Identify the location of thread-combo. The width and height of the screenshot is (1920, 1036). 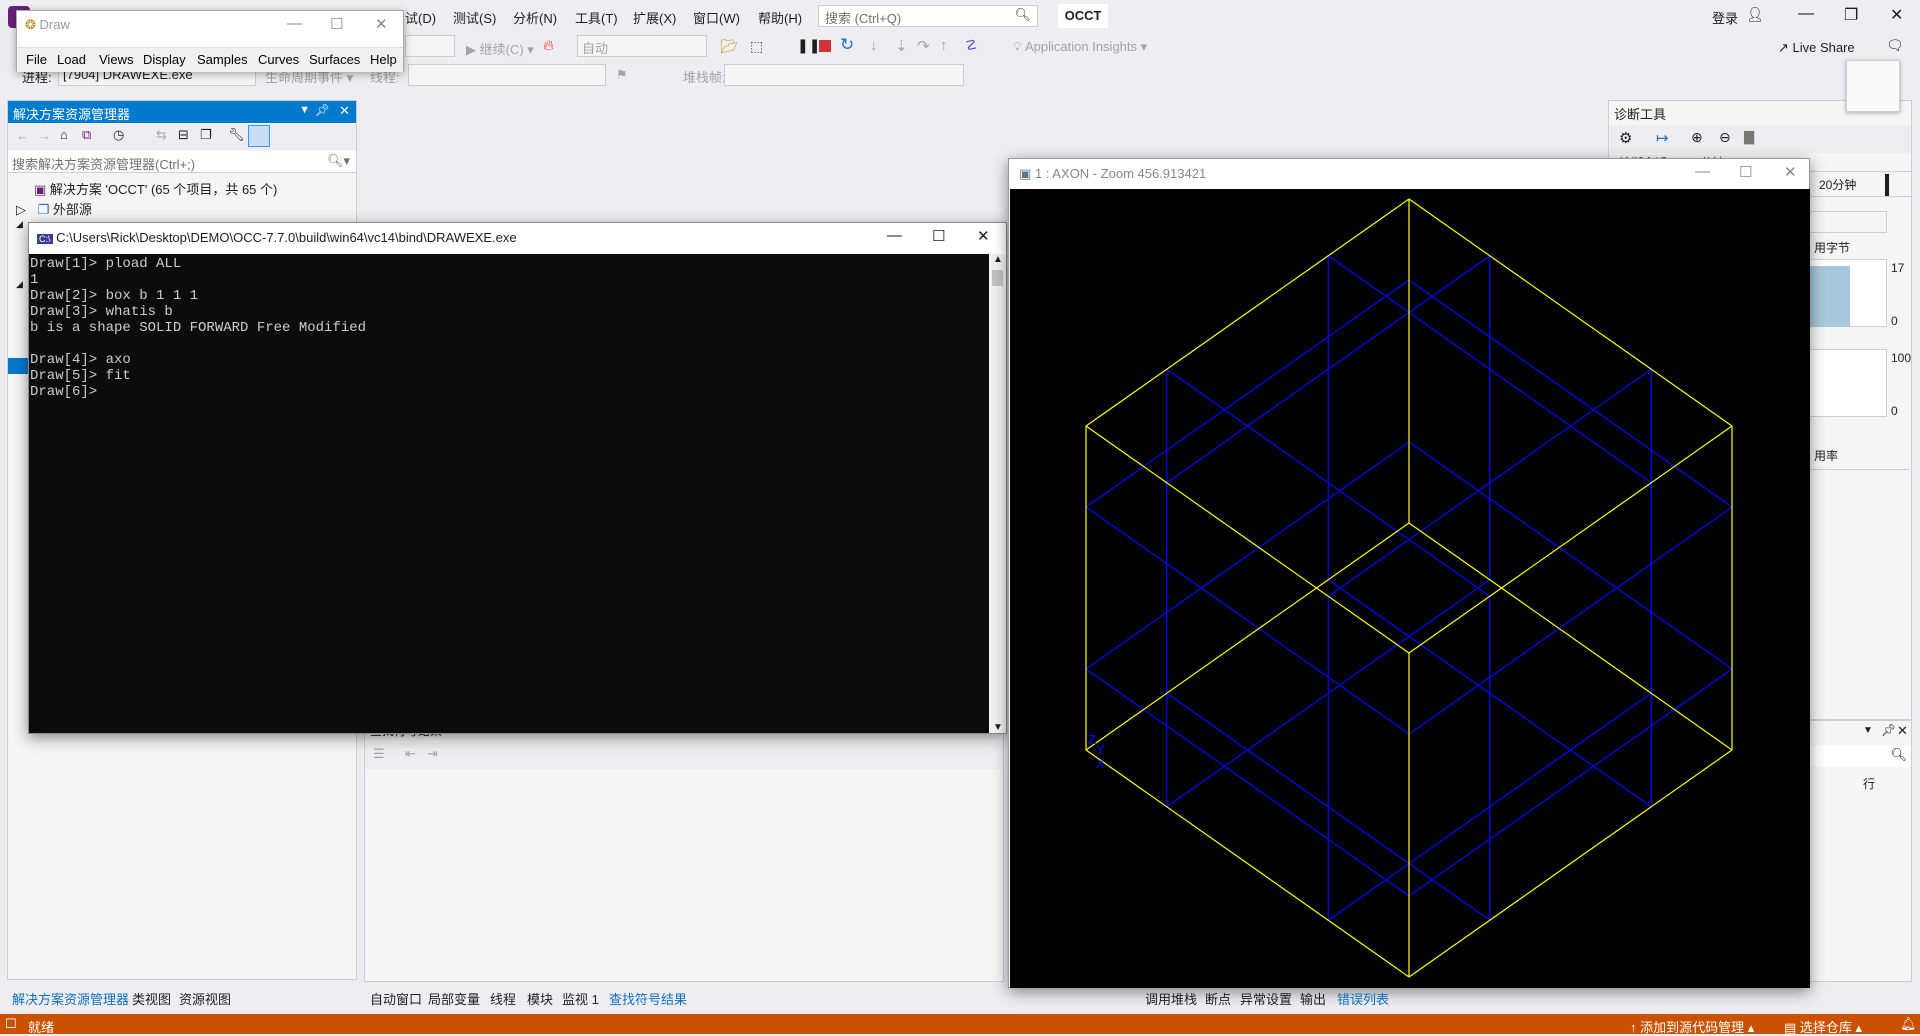
(507, 75).